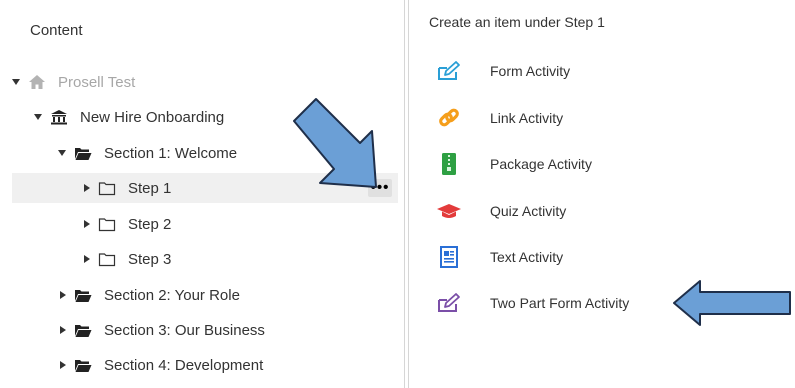 This screenshot has width=795, height=388. What do you see at coordinates (541, 164) in the screenshot?
I see `activity-label: Package Activity` at bounding box center [541, 164].